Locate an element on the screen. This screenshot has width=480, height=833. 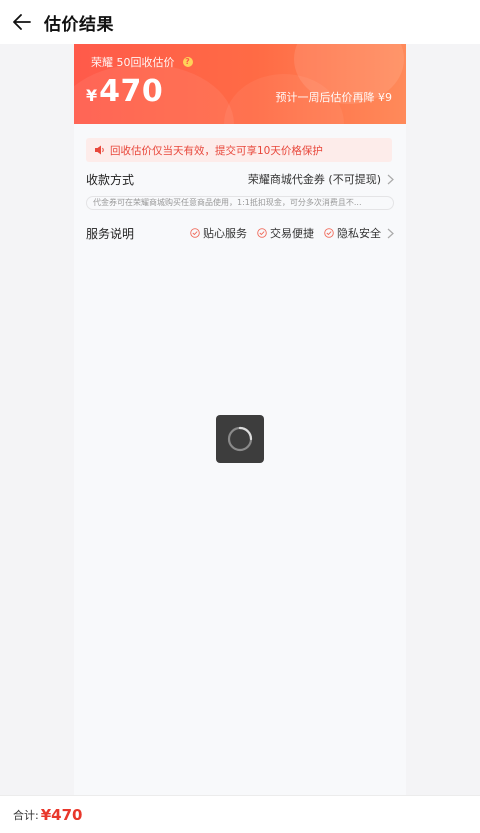
estimate-label-text: 荣耀 50回收估价 is located at coordinates (133, 62).